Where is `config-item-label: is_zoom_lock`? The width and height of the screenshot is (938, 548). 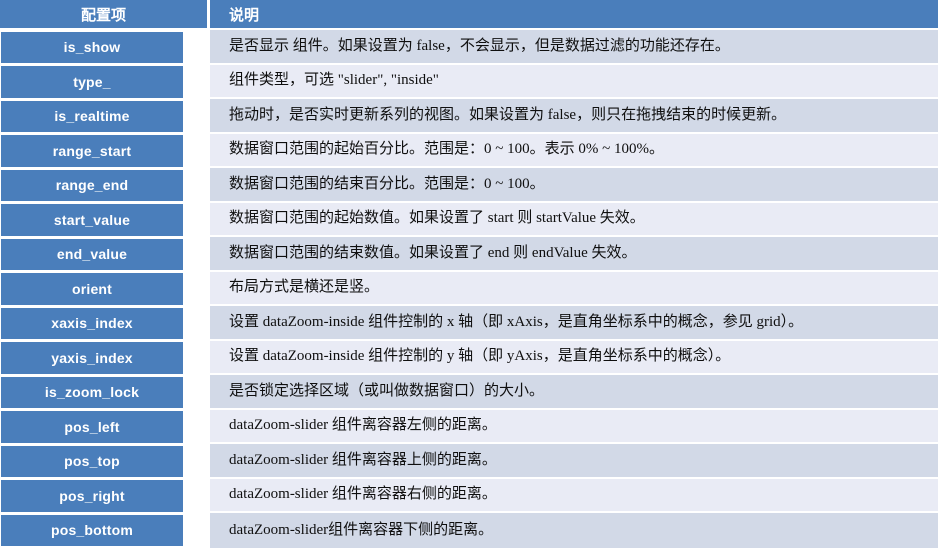 config-item-label: is_zoom_lock is located at coordinates (92, 392).